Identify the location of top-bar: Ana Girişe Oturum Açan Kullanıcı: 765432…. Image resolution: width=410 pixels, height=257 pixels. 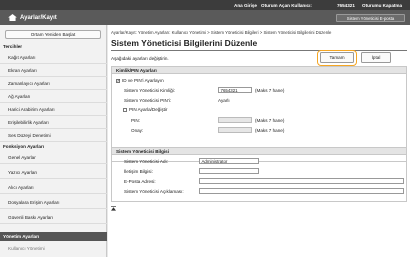
(205, 5).